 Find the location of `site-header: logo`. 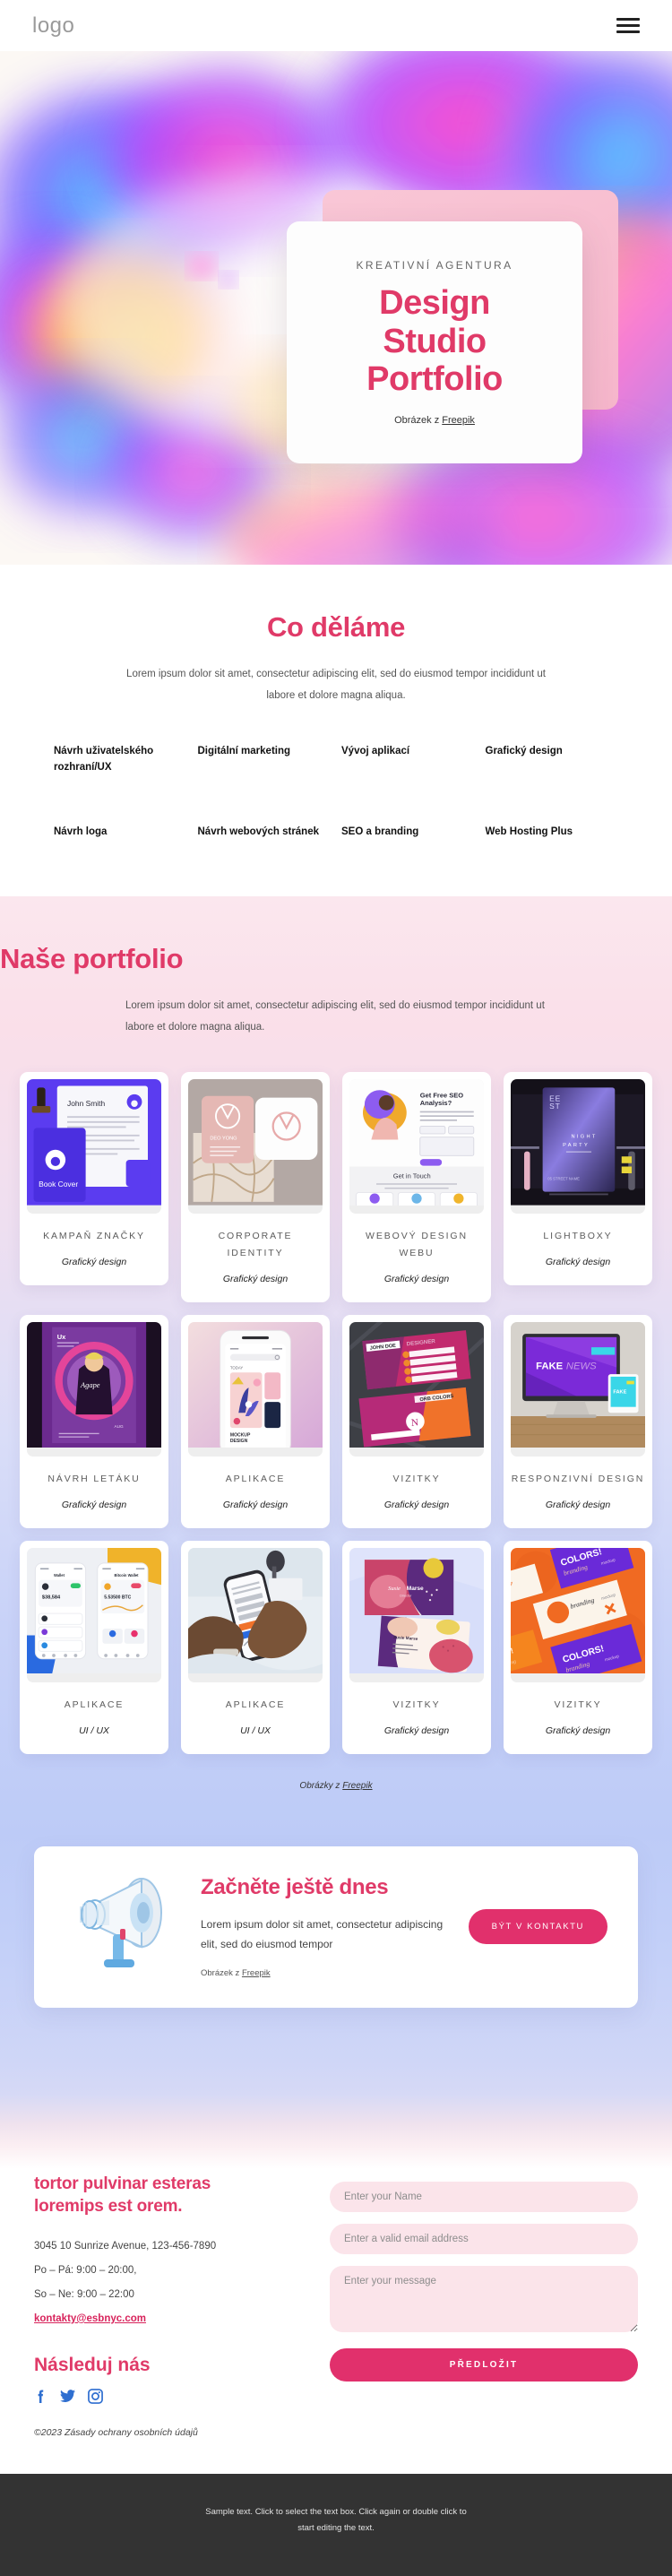

site-header: logo is located at coordinates (336, 25).